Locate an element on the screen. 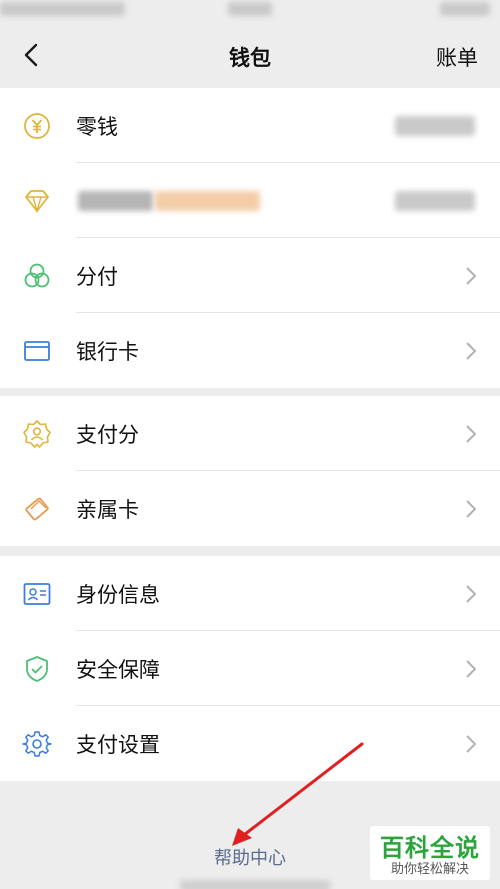 Image resolution: width=500 pixels, height=889 pixels. list-item-label: 支付设置 is located at coordinates (118, 744).